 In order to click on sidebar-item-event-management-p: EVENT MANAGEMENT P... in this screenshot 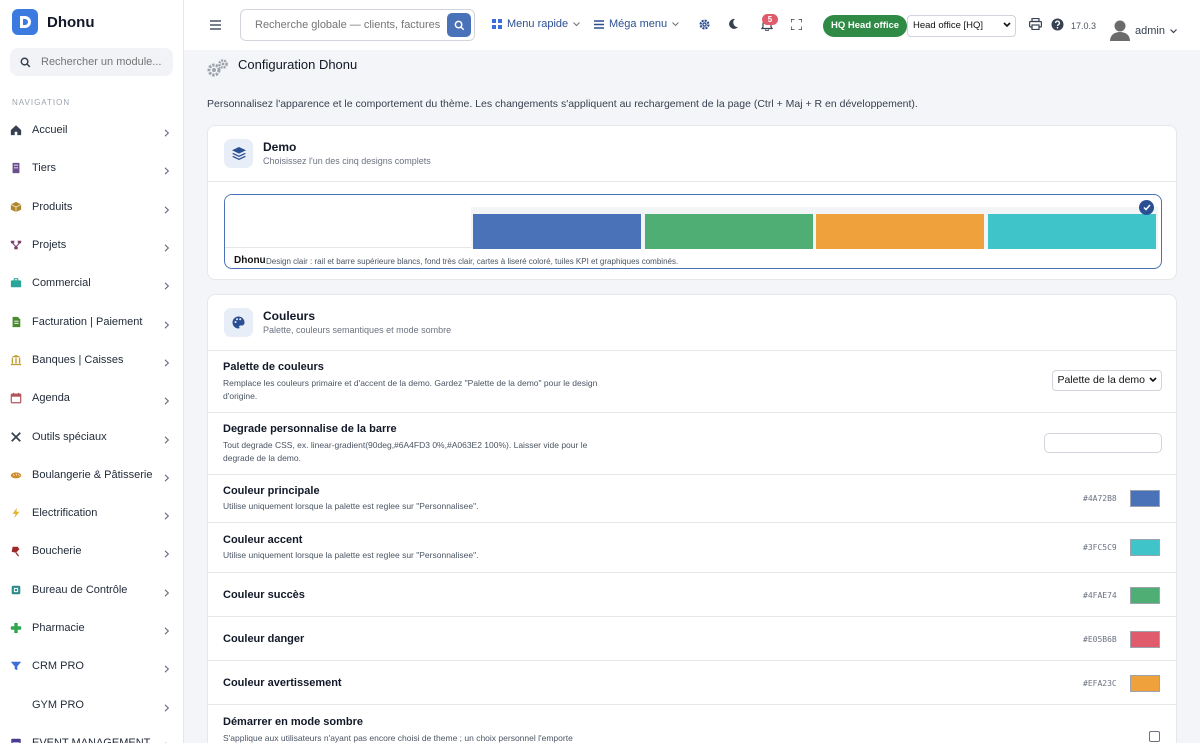, I will do `click(91, 733)`.